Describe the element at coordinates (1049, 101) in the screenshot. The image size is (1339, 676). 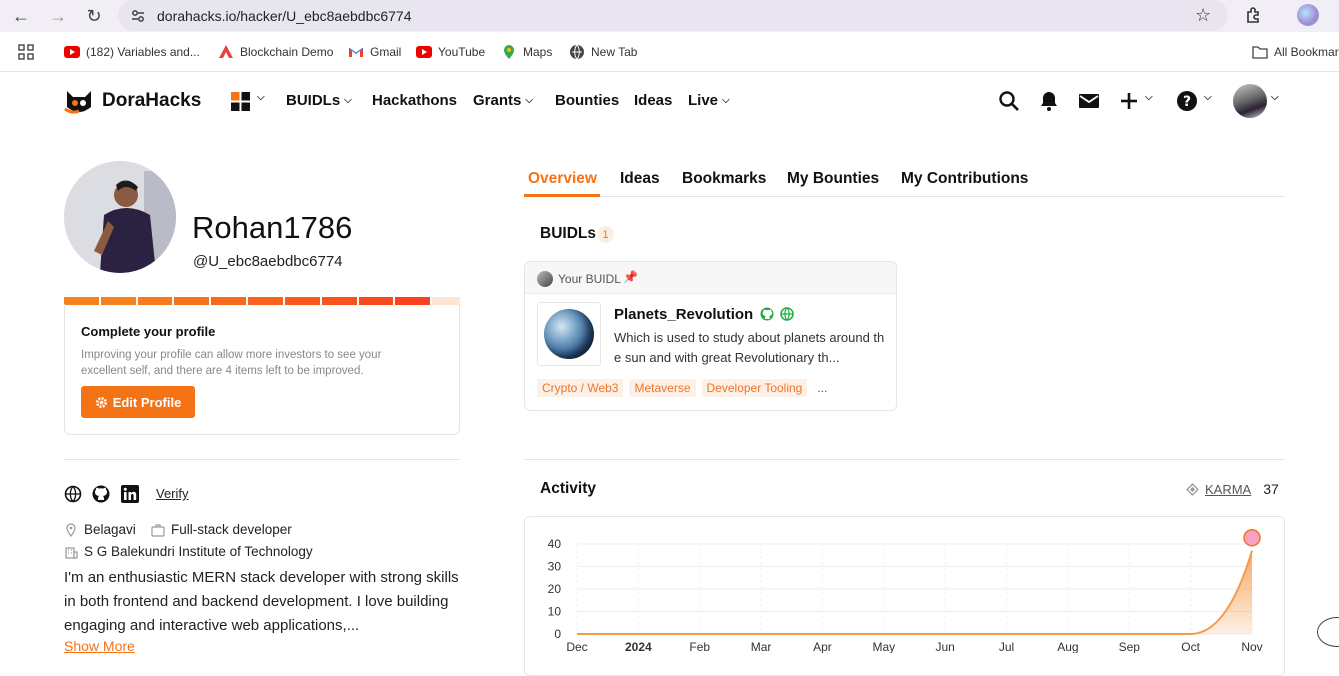
I see `bell-icon` at that location.